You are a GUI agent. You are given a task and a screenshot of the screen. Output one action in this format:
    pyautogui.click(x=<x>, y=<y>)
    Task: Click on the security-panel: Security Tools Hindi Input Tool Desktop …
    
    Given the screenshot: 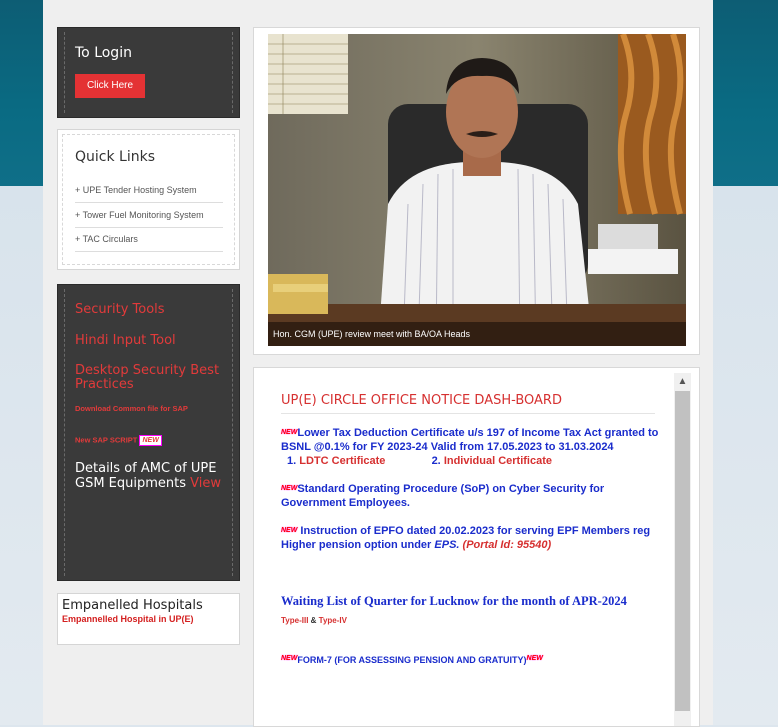 What is the action you would take?
    pyautogui.click(x=148, y=432)
    